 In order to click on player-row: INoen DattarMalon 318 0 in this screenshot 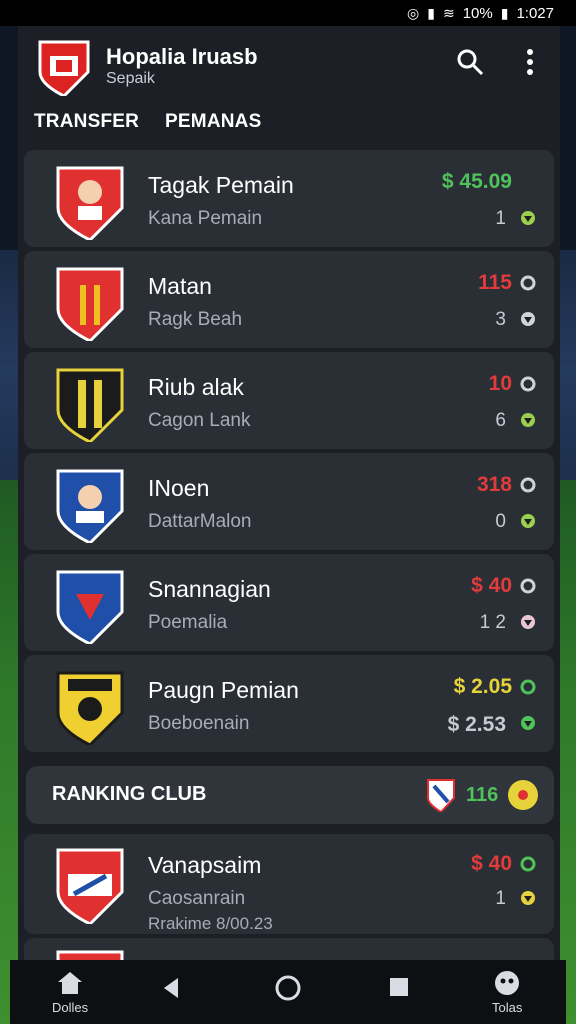, I will do `click(289, 501)`.